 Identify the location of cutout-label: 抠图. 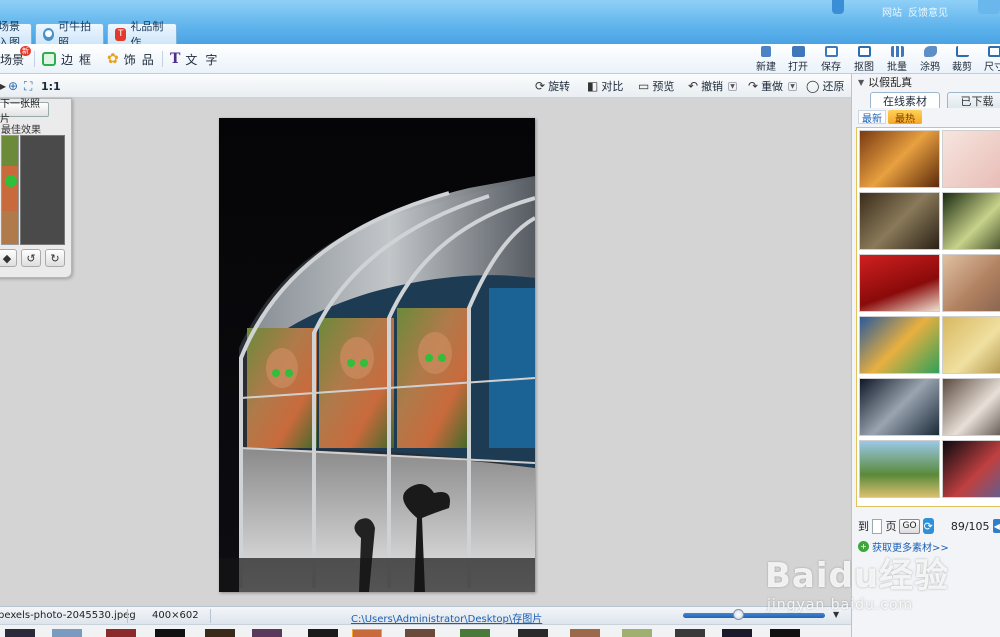
(864, 67).